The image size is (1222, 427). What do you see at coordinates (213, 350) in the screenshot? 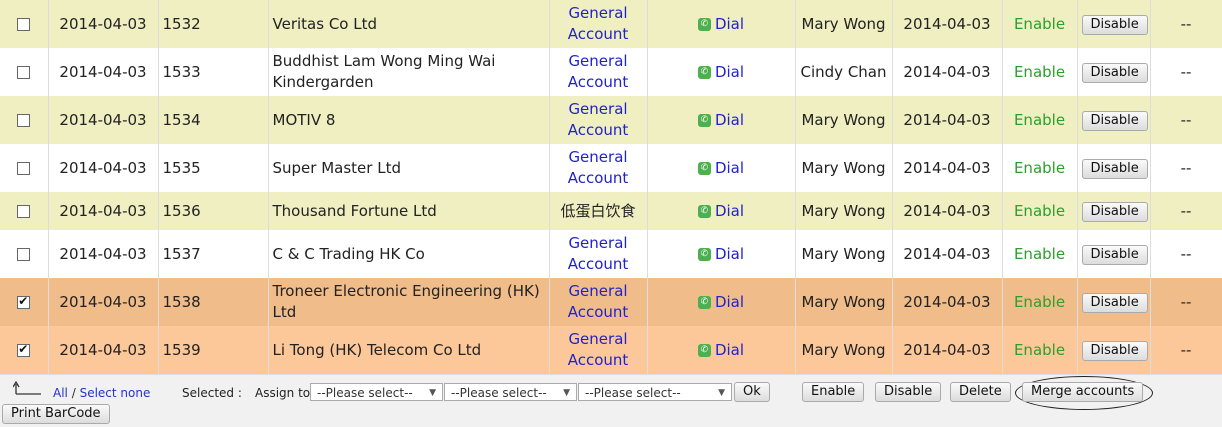
I see `id-cell: 1539` at bounding box center [213, 350].